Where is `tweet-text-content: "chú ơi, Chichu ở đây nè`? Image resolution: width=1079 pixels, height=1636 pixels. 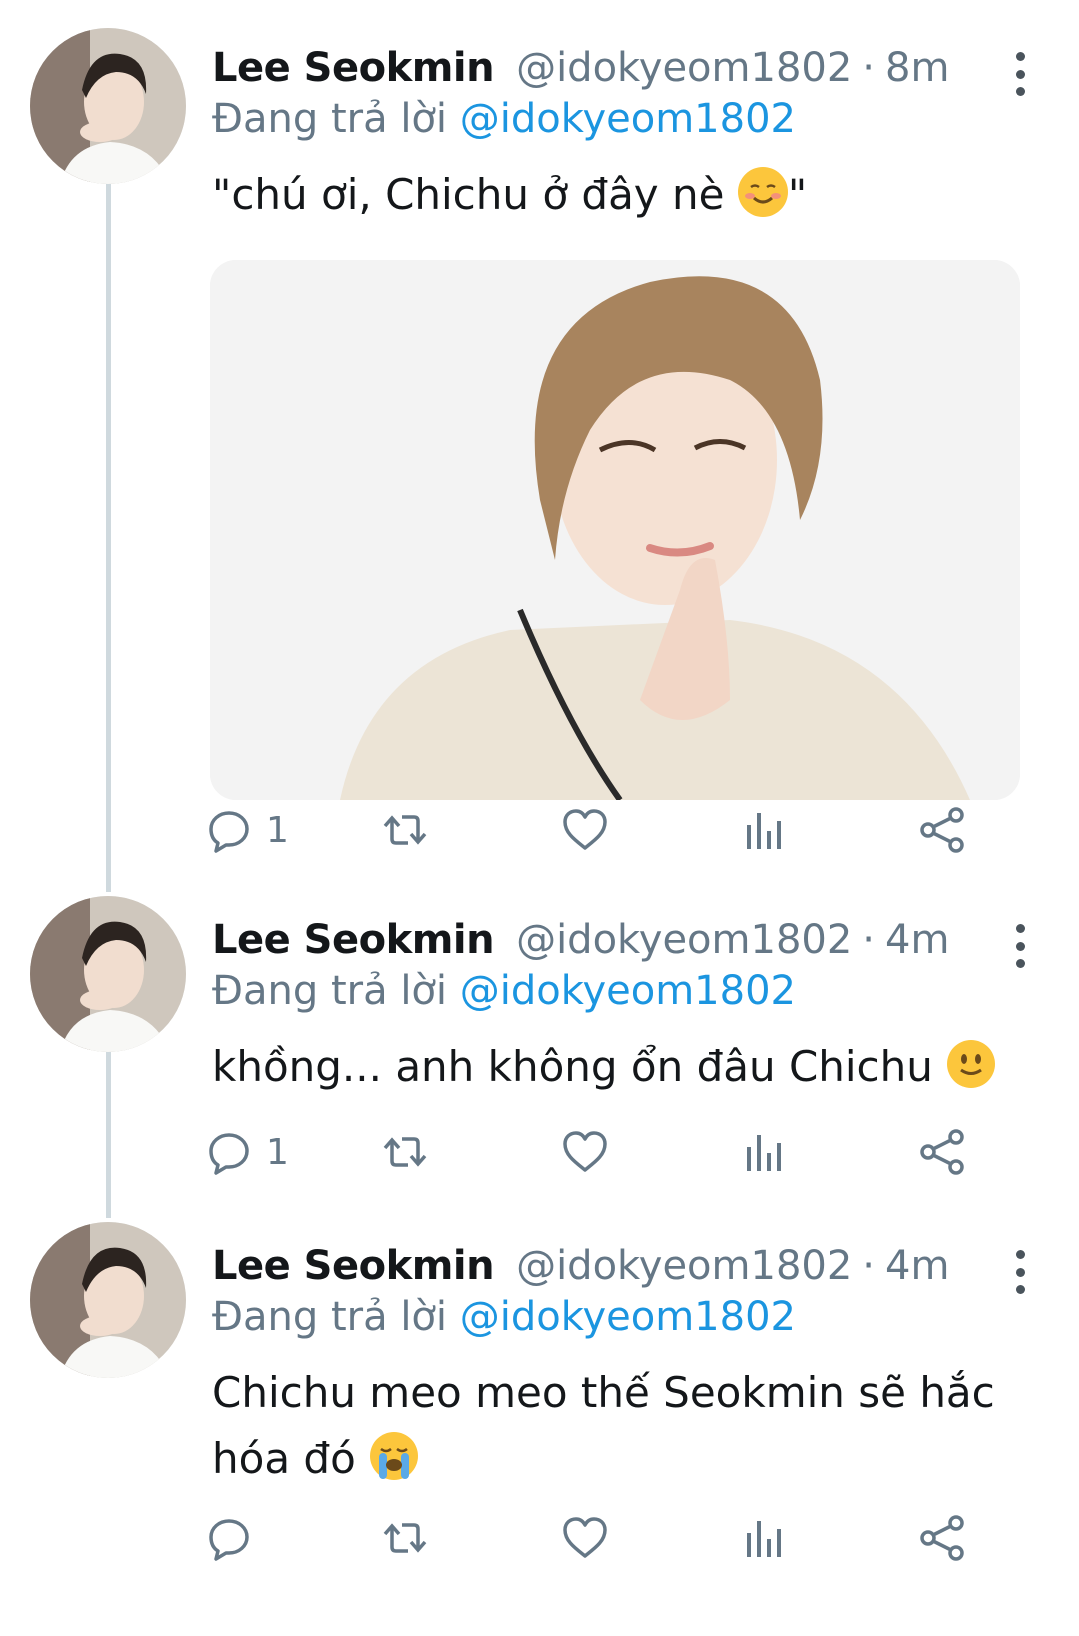 tweet-text-content: "chú ơi, Chichu ở đây nè is located at coordinates (475, 194).